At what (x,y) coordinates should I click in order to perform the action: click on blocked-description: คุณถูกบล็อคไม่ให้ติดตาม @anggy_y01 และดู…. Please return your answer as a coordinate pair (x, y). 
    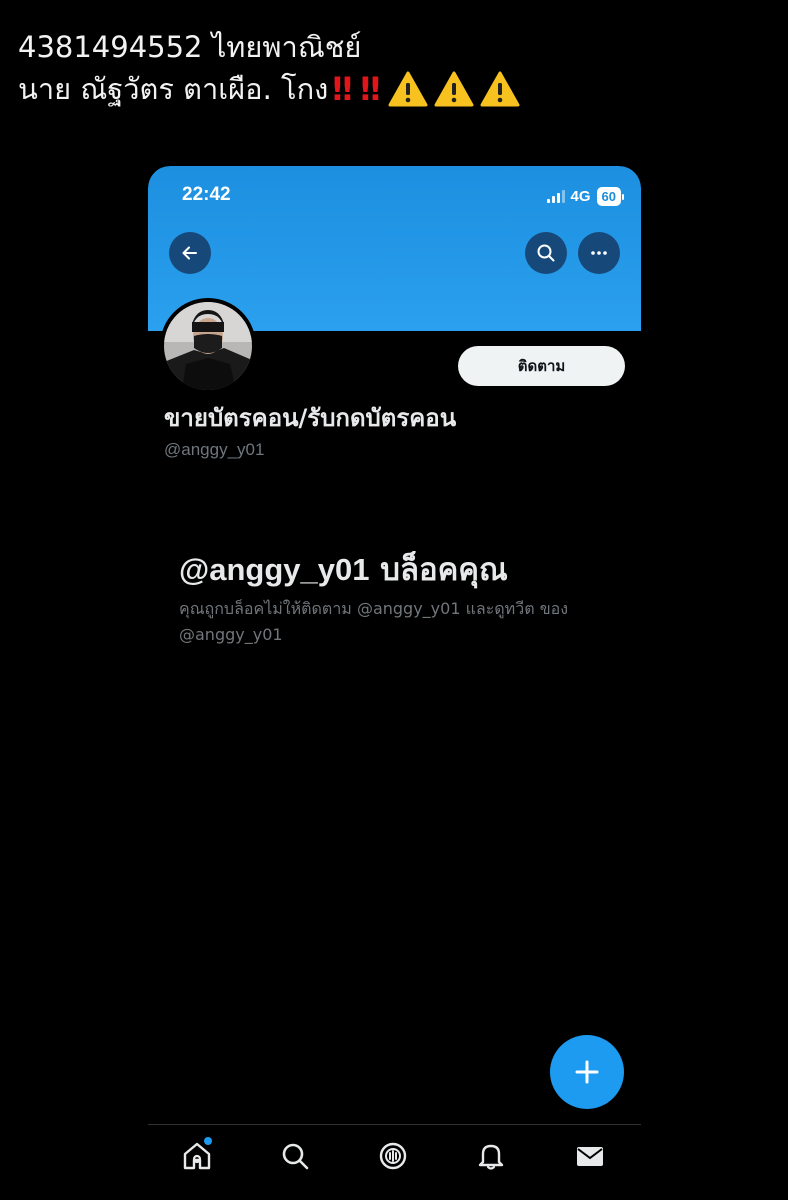
    Looking at the image, I should click on (374, 621).